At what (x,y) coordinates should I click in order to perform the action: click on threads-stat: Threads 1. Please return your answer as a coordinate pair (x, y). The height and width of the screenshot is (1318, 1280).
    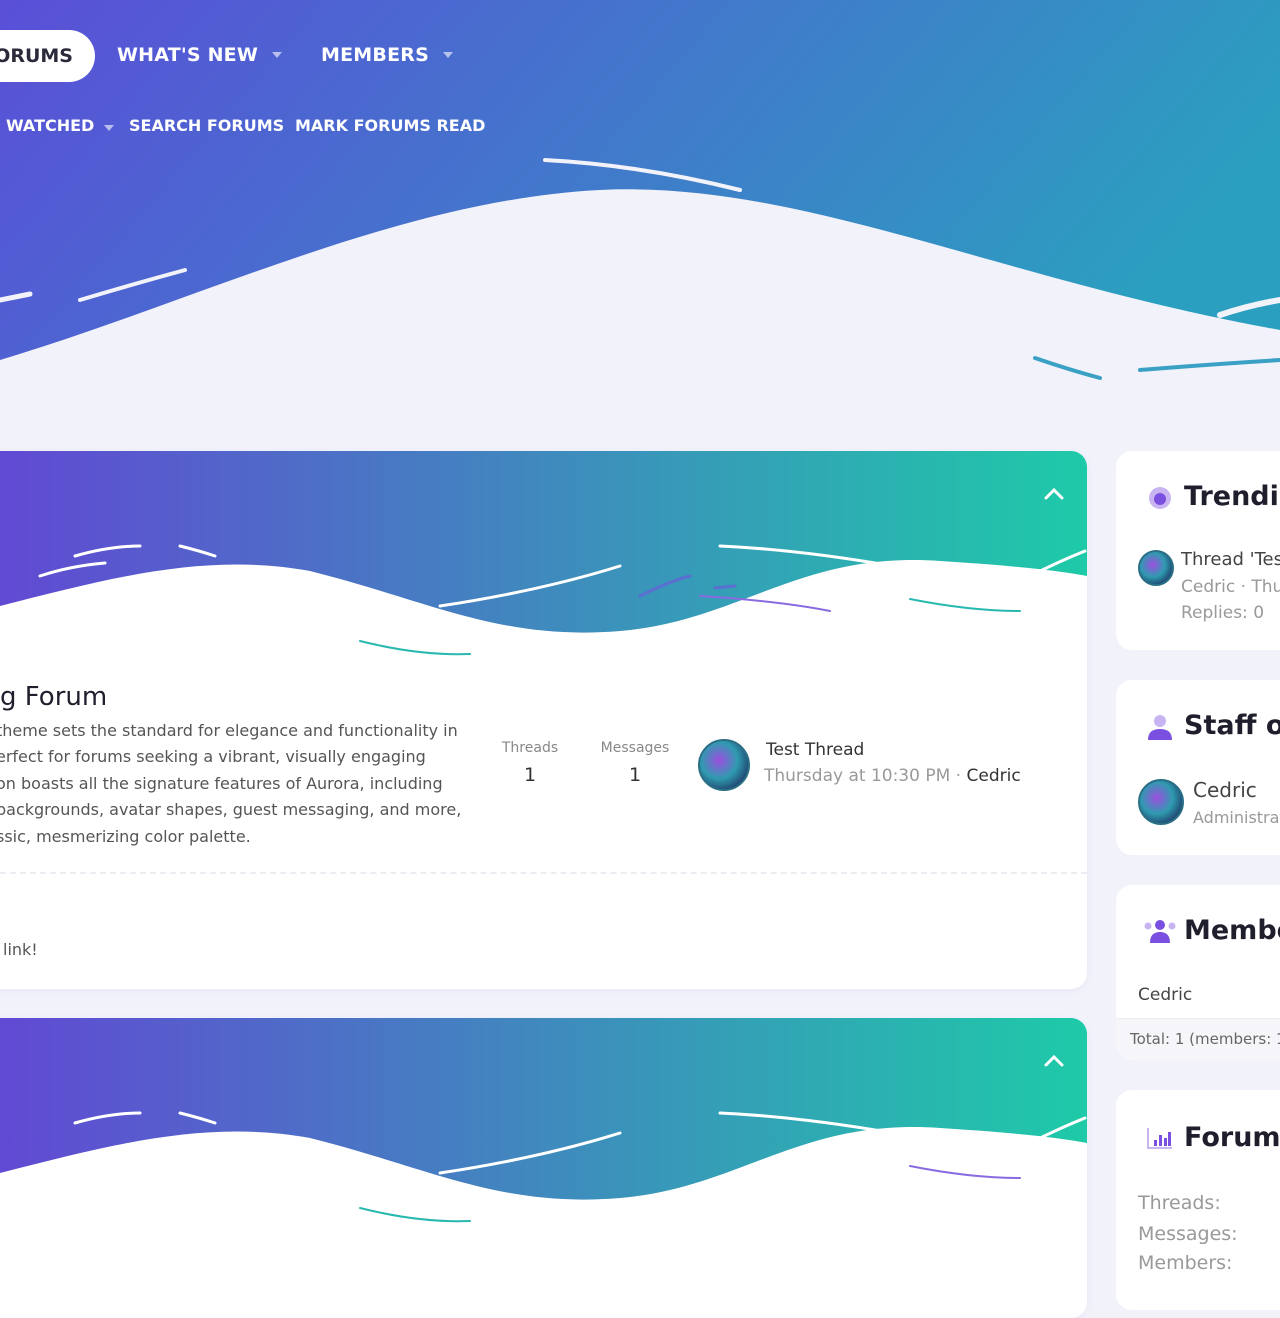
    Looking at the image, I should click on (530, 763).